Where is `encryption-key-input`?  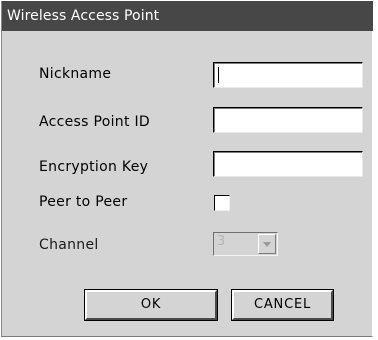 encryption-key-input is located at coordinates (288, 164).